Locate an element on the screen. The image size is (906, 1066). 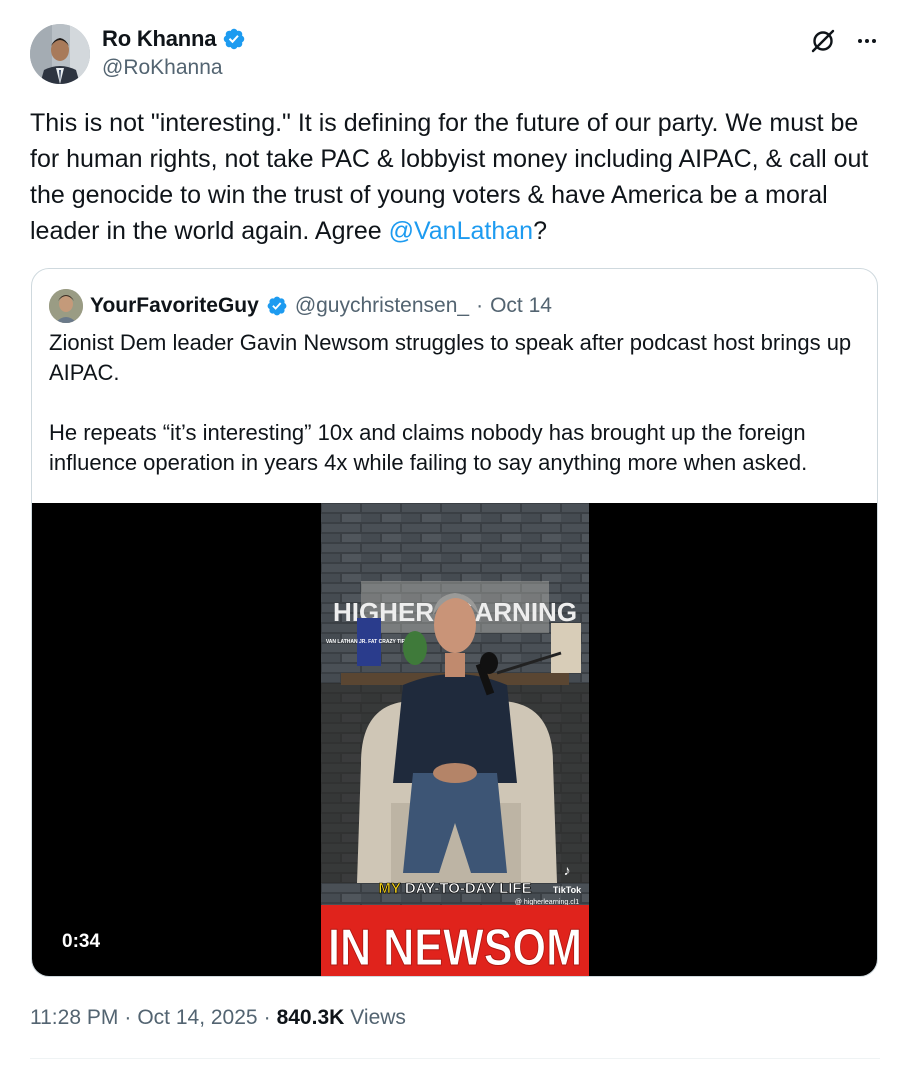
views-label: Views is located at coordinates (378, 1017).